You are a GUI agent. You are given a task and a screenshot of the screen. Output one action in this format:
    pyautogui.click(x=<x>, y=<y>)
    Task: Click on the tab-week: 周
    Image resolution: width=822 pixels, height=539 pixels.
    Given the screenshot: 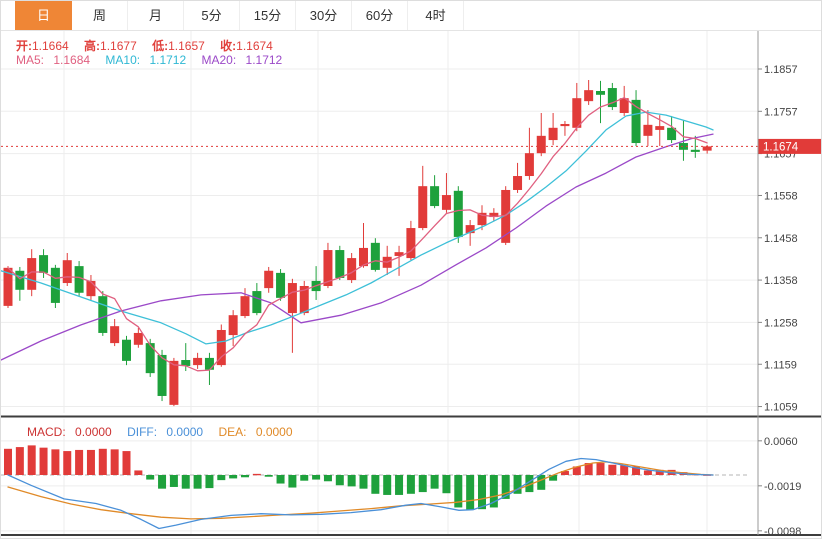 What is the action you would take?
    pyautogui.click(x=100, y=15)
    